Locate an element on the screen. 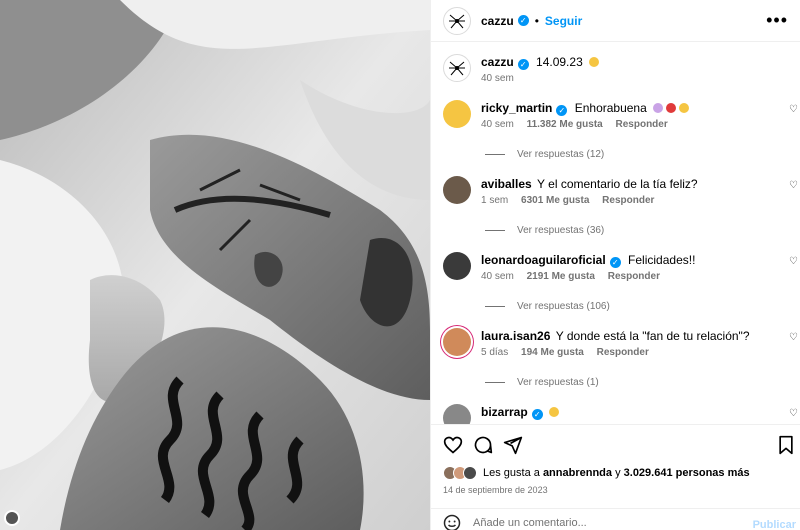 This screenshot has height=530, width=800. comment-likes: 6301 Me gusta is located at coordinates (555, 200).